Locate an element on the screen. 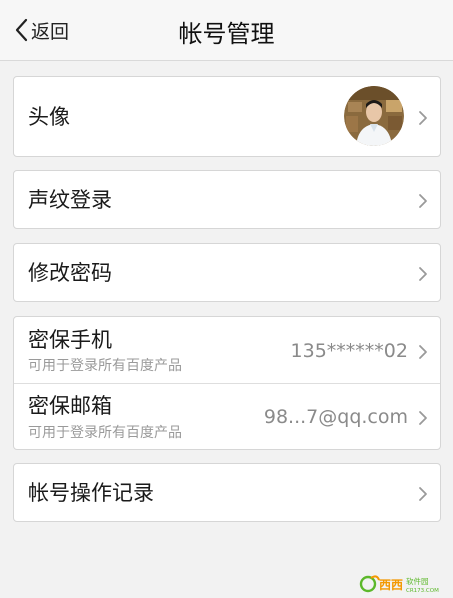 The image size is (453, 598). security-phone-row: 密保手机 可用于登录所有百度产品 135******02 is located at coordinates (227, 350).